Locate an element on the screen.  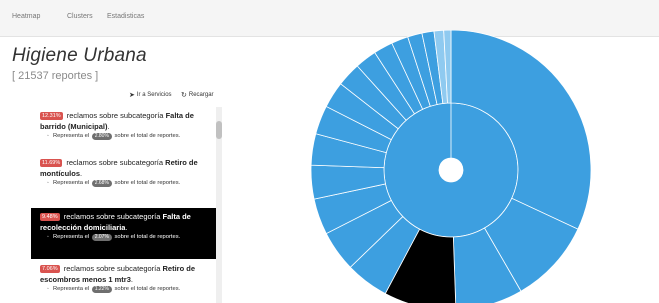
services-link: ➤ Ir a Servicios is located at coordinates (150, 95).